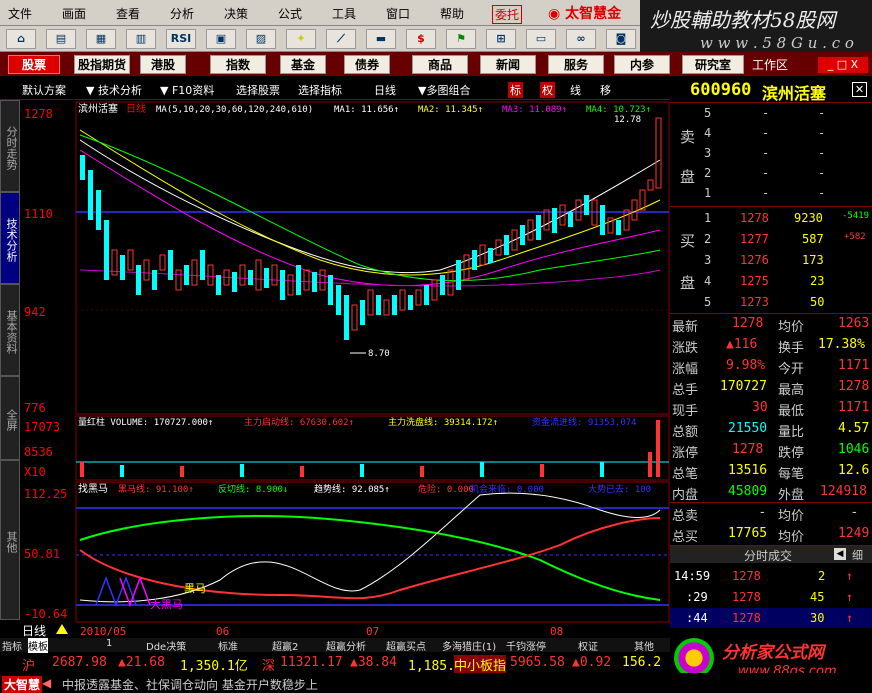 This screenshot has height=693, width=872. Describe the element at coordinates (166, 604) in the screenshot. I see `annot-big-black-horse: 大黑马` at that location.